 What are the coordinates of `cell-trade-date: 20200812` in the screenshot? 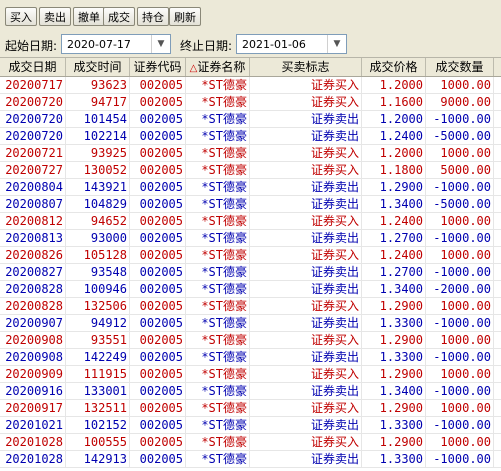 It's located at (33, 221).